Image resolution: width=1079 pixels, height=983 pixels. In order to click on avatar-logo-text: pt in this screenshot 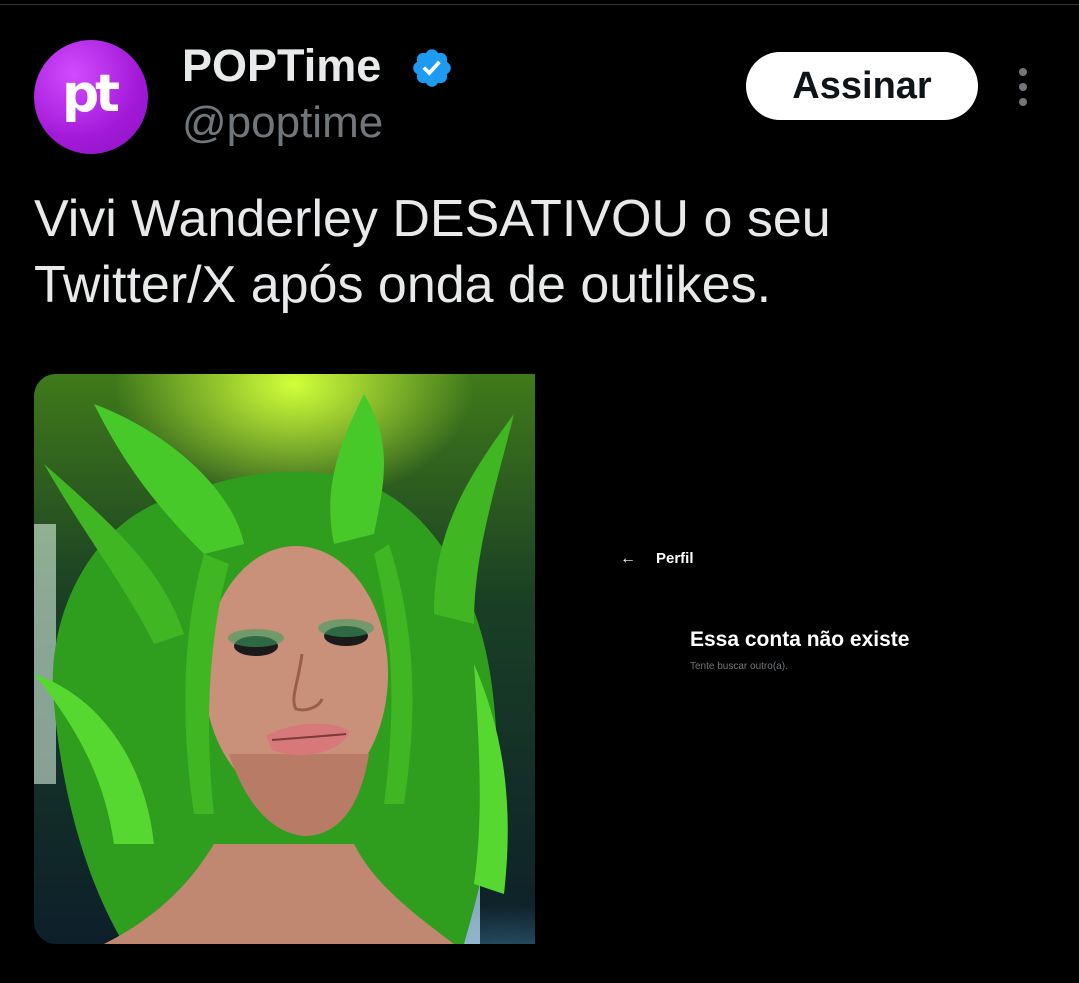, I will do `click(90, 94)`.